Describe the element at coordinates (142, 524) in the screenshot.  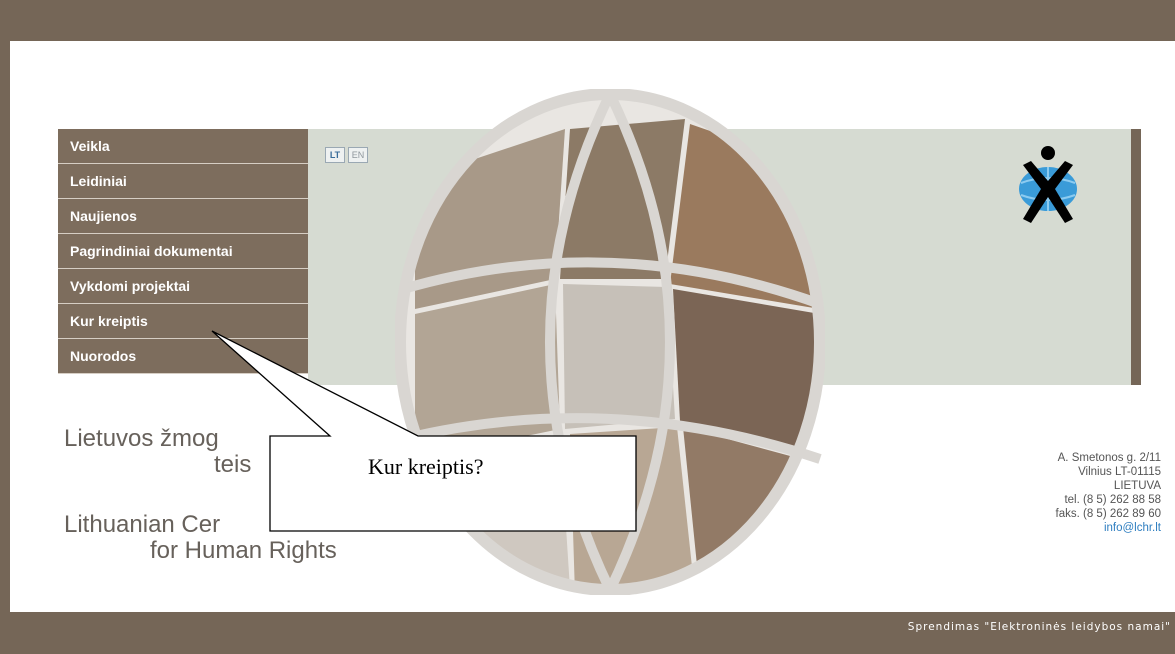
I see `org-name-en-line1: Lithuanian Cer` at that location.